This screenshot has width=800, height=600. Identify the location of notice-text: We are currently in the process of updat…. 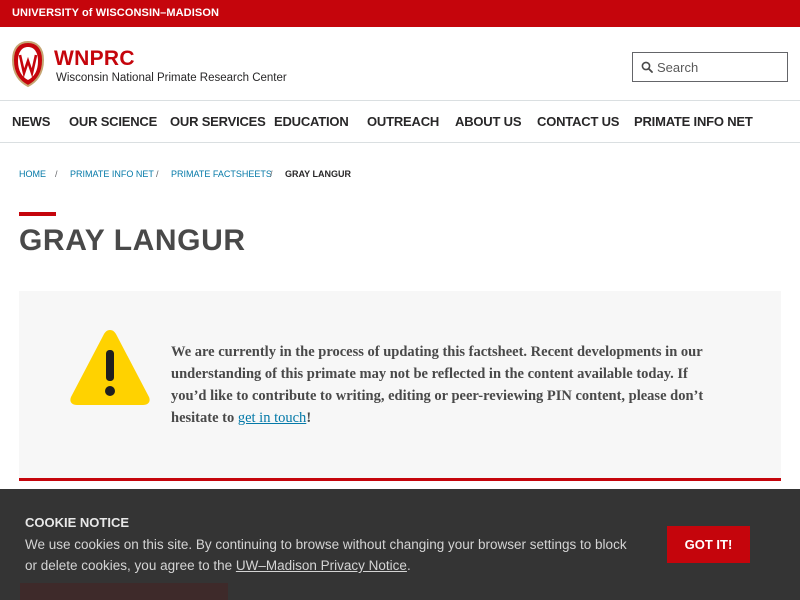
(446, 385).